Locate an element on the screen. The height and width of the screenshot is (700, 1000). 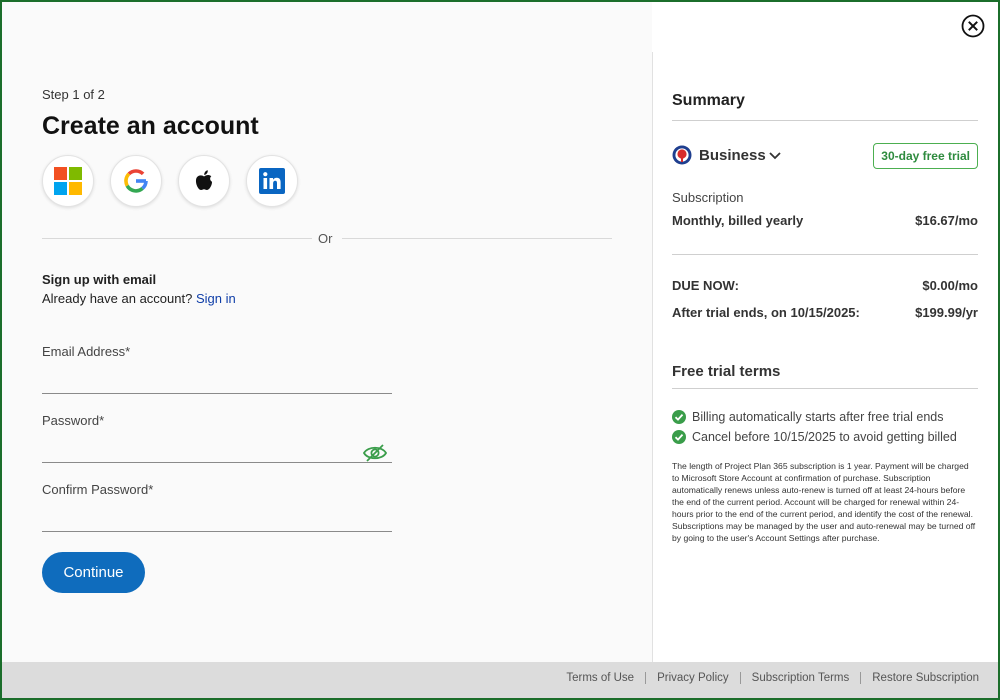
page-title: Create an account is located at coordinates (150, 126).